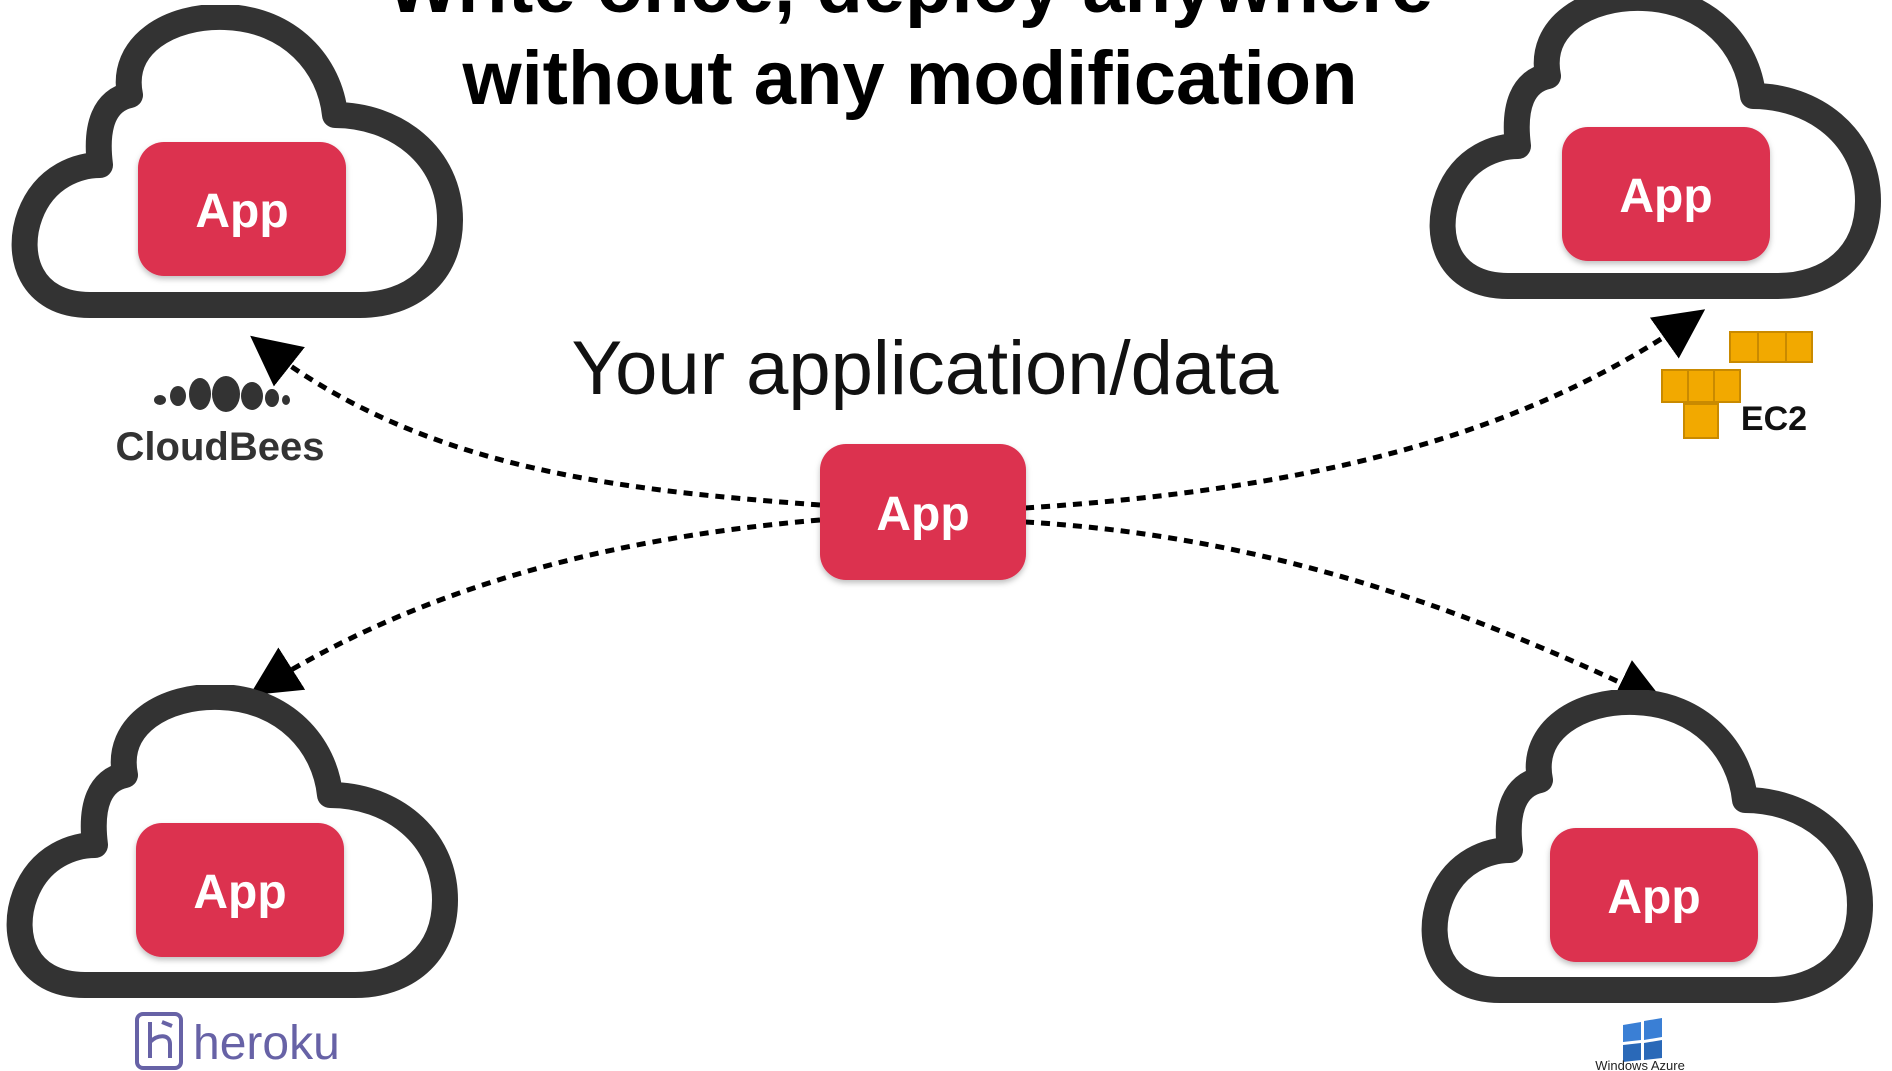 This screenshot has width=1892, height=1071. I want to click on center-app-label: App, so click(922, 514).